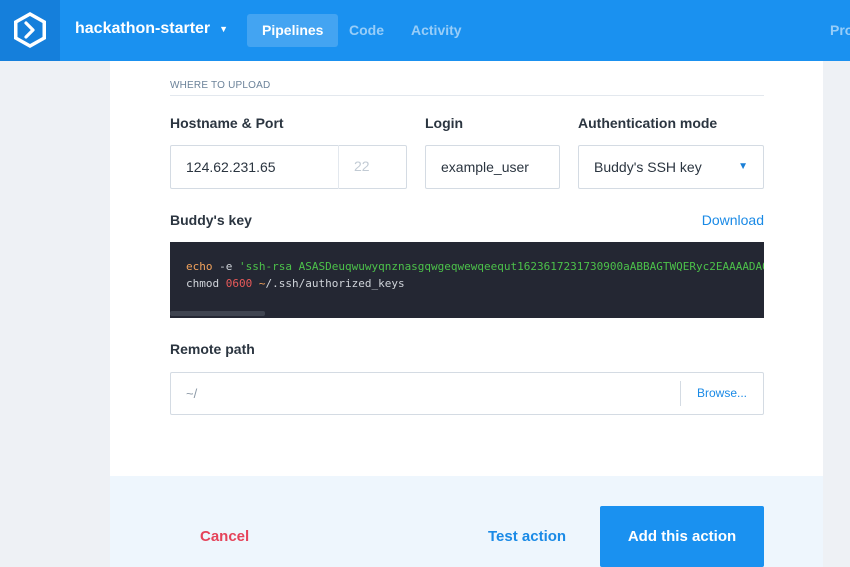 The height and width of the screenshot is (567, 850). I want to click on tab-pipelines: Pipelines, so click(293, 30).